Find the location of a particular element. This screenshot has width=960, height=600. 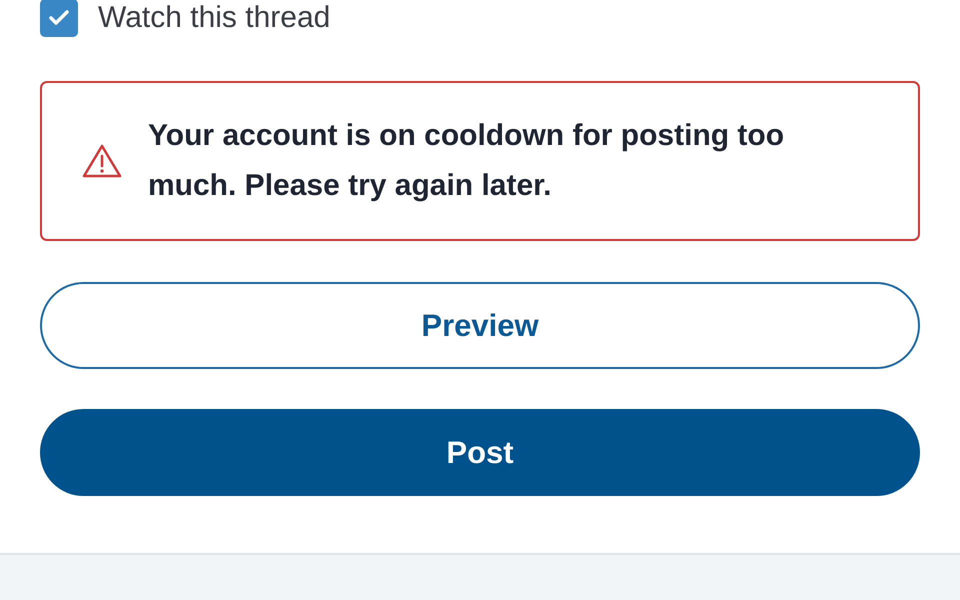

checkbox-label: Watch this thread is located at coordinates (214, 18).